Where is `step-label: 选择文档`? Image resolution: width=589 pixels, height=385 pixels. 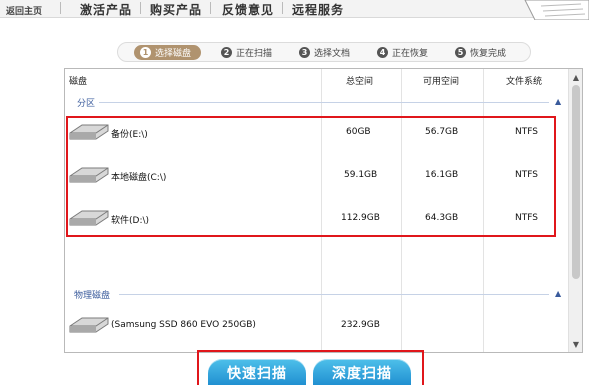
step-label: 选择文档 is located at coordinates (332, 54).